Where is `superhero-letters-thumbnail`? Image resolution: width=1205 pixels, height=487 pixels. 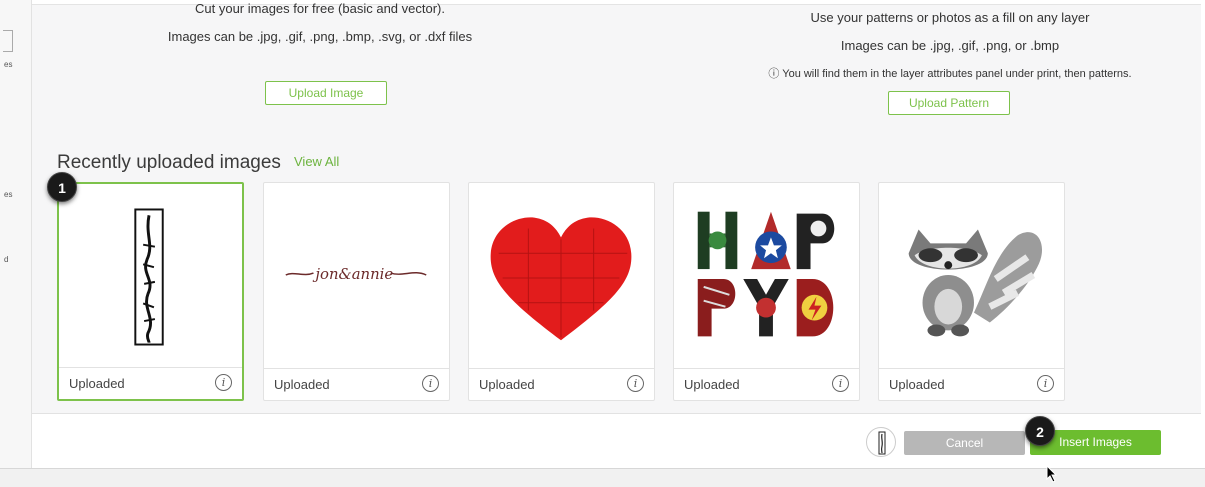
superhero-letters-thumbnail is located at coordinates (766, 274).